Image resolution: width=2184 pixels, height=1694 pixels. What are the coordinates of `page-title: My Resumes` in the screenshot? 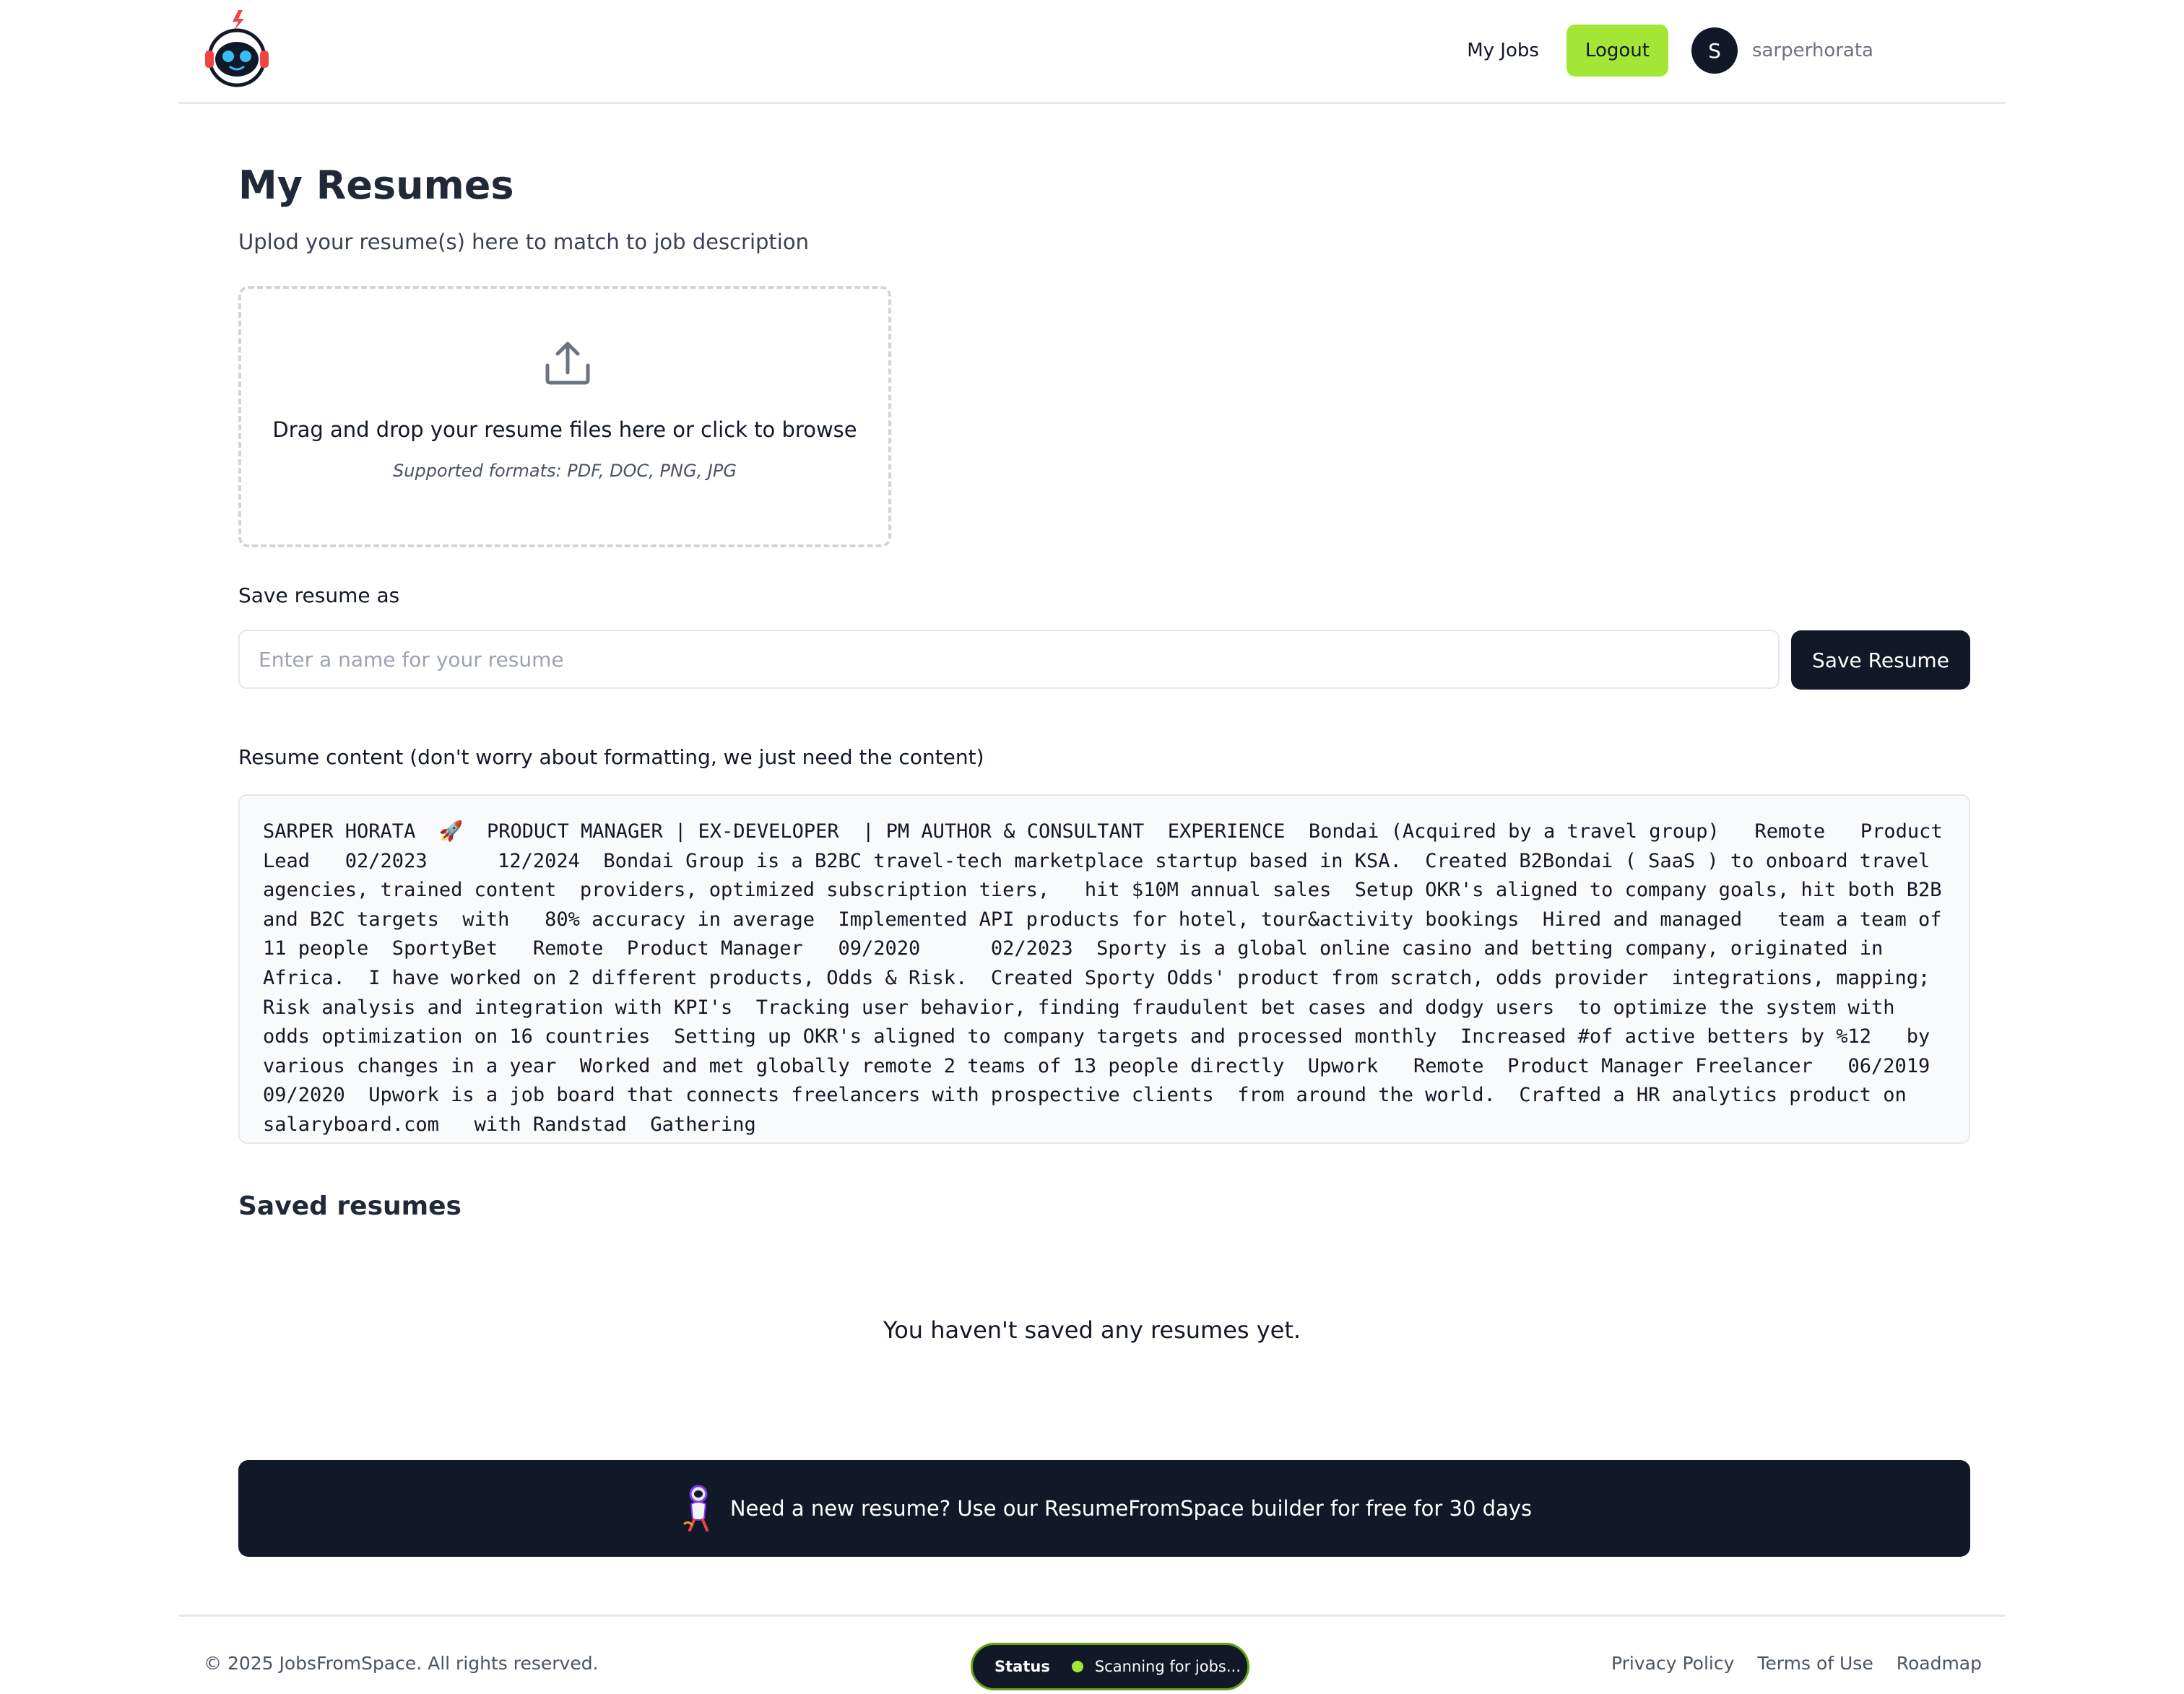 It's located at (376, 185).